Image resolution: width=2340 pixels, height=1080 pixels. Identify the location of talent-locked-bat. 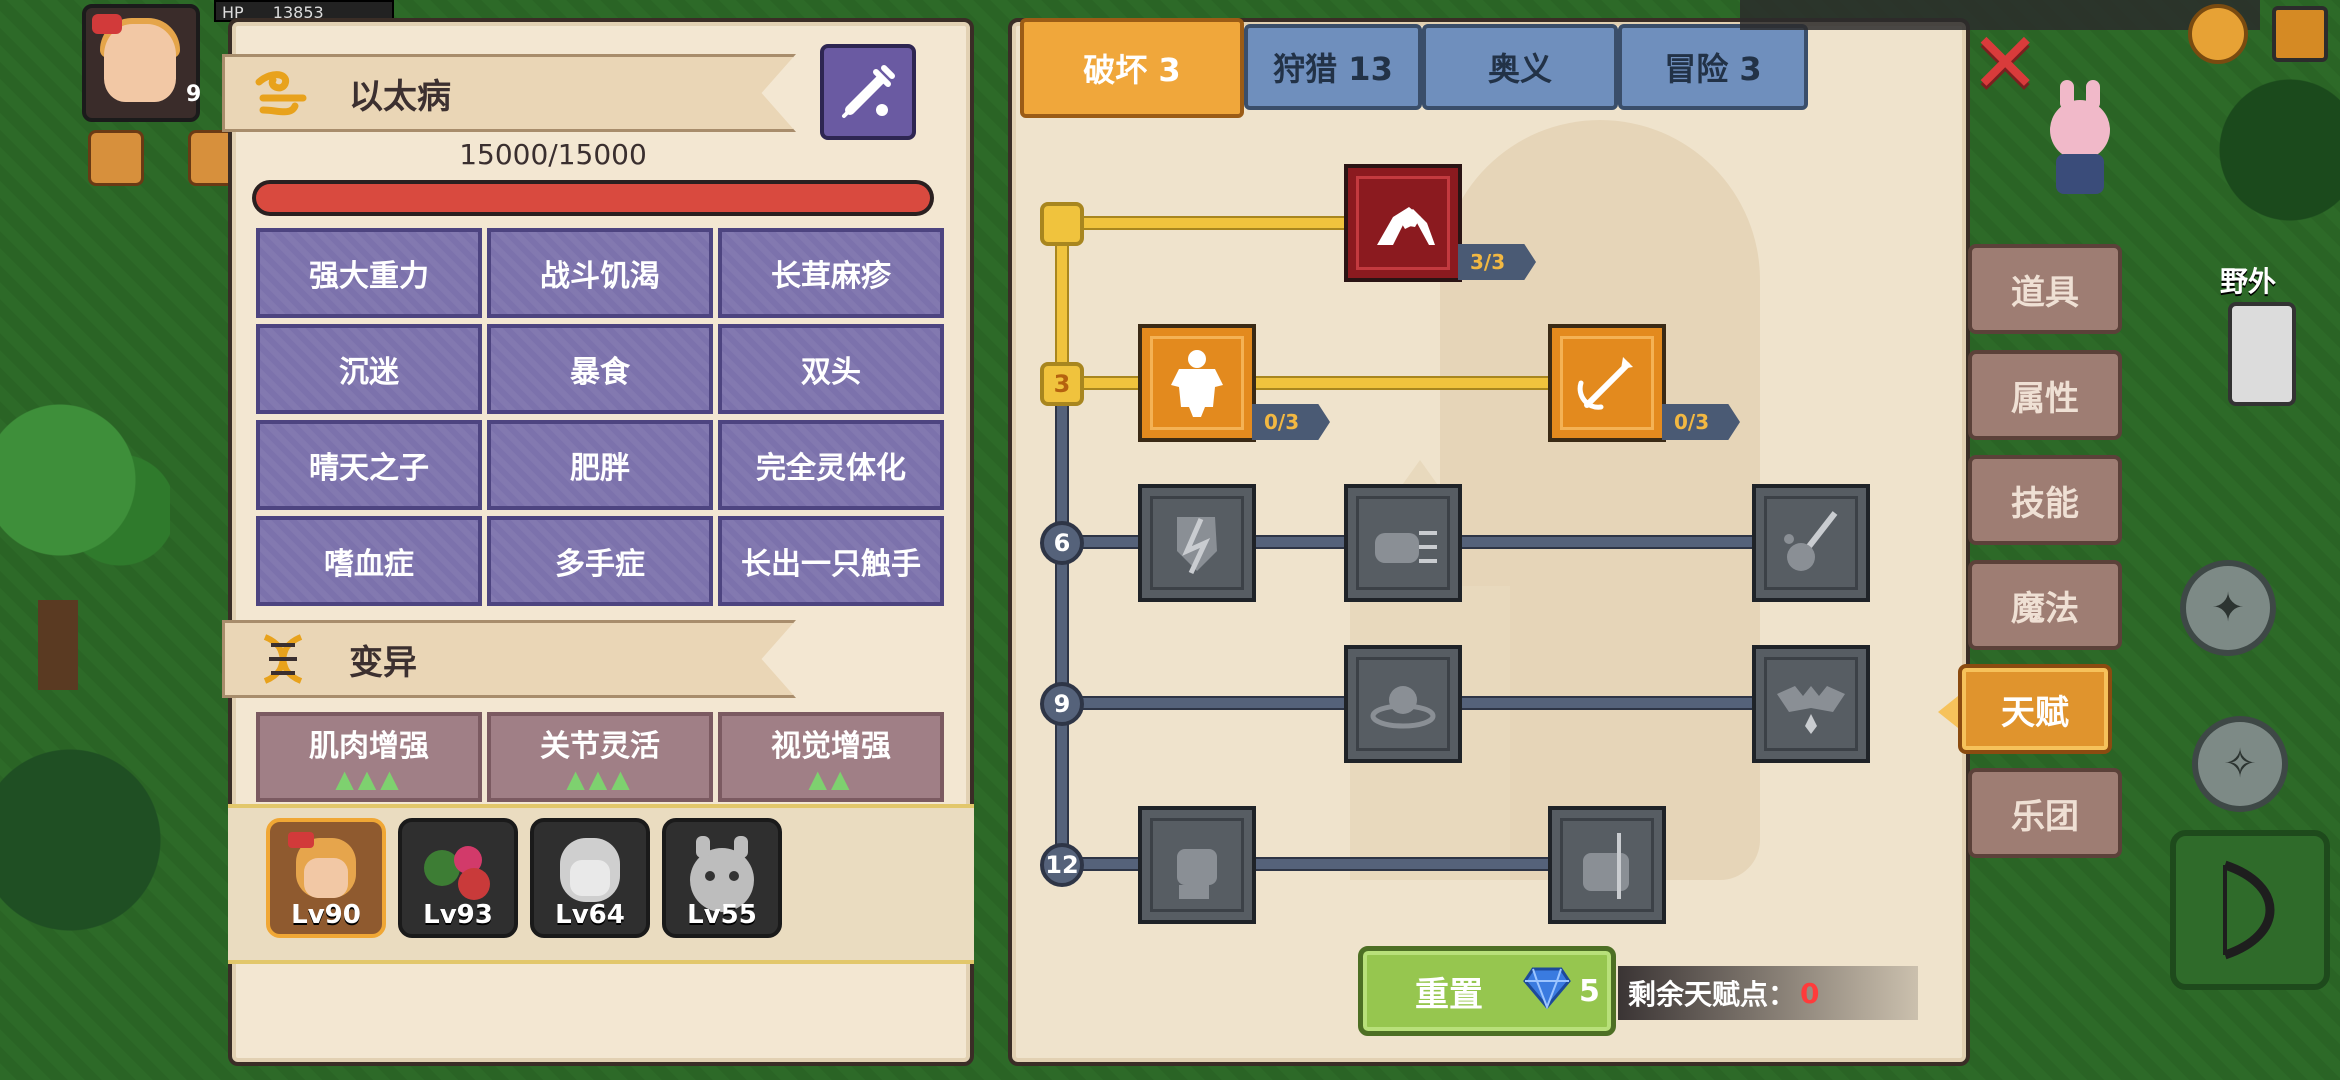
(1811, 704).